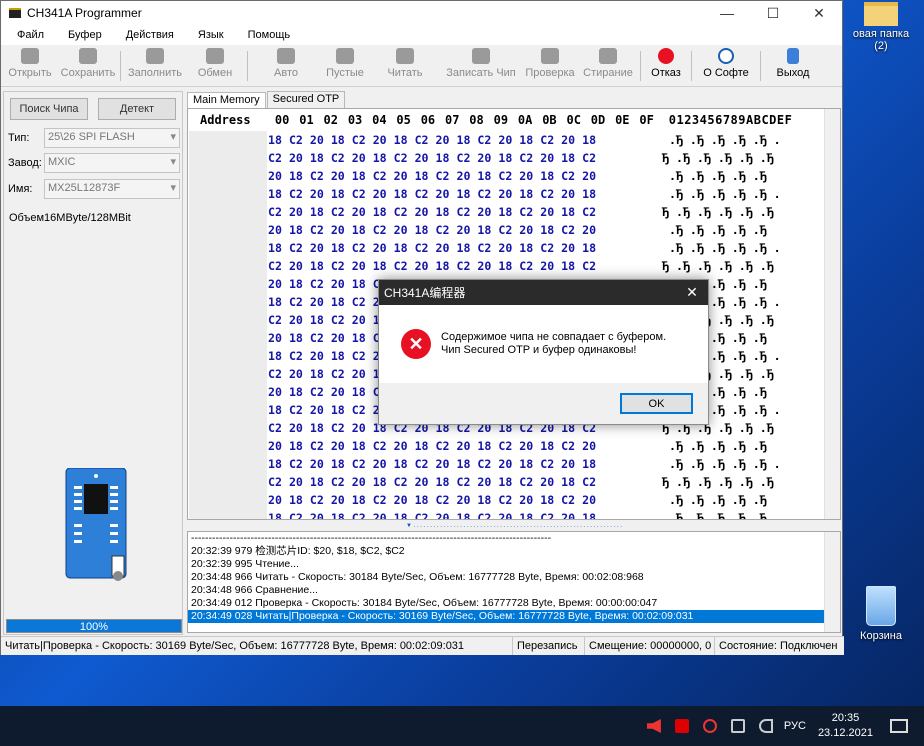  What do you see at coordinates (881, 26) in the screenshot?
I see `desktop-folder: овая папка (2)` at bounding box center [881, 26].